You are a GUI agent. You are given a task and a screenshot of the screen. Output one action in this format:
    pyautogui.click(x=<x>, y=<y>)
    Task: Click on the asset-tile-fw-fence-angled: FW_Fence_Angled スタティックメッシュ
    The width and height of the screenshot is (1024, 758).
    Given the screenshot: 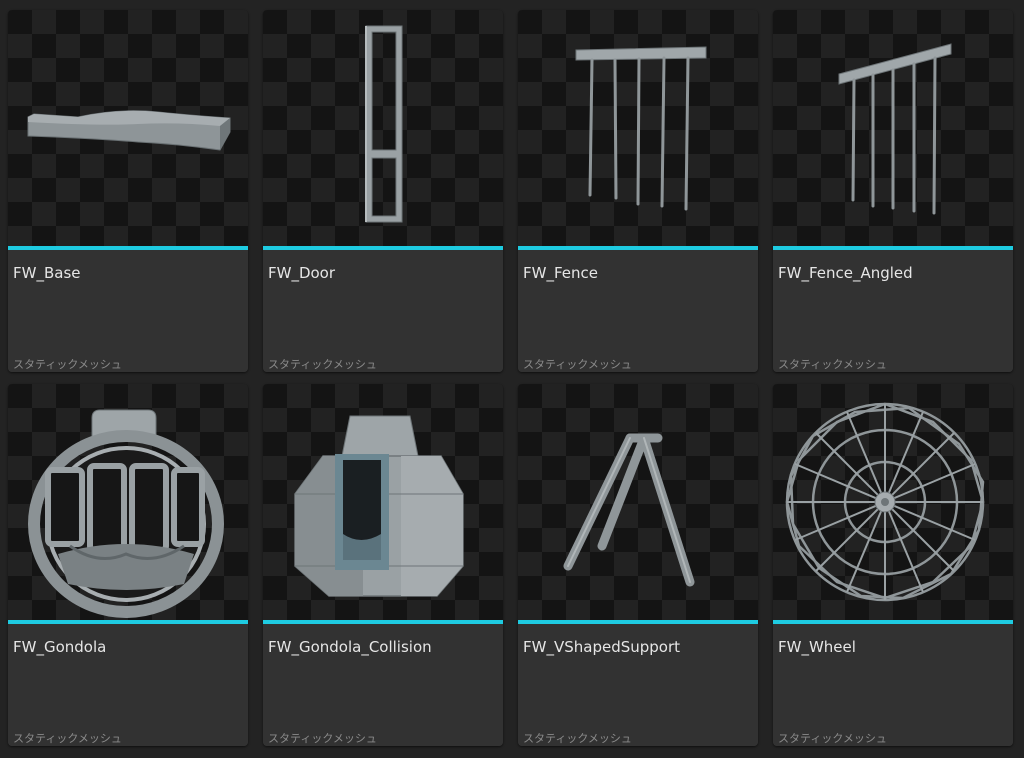 What is the action you would take?
    pyautogui.click(x=893, y=191)
    